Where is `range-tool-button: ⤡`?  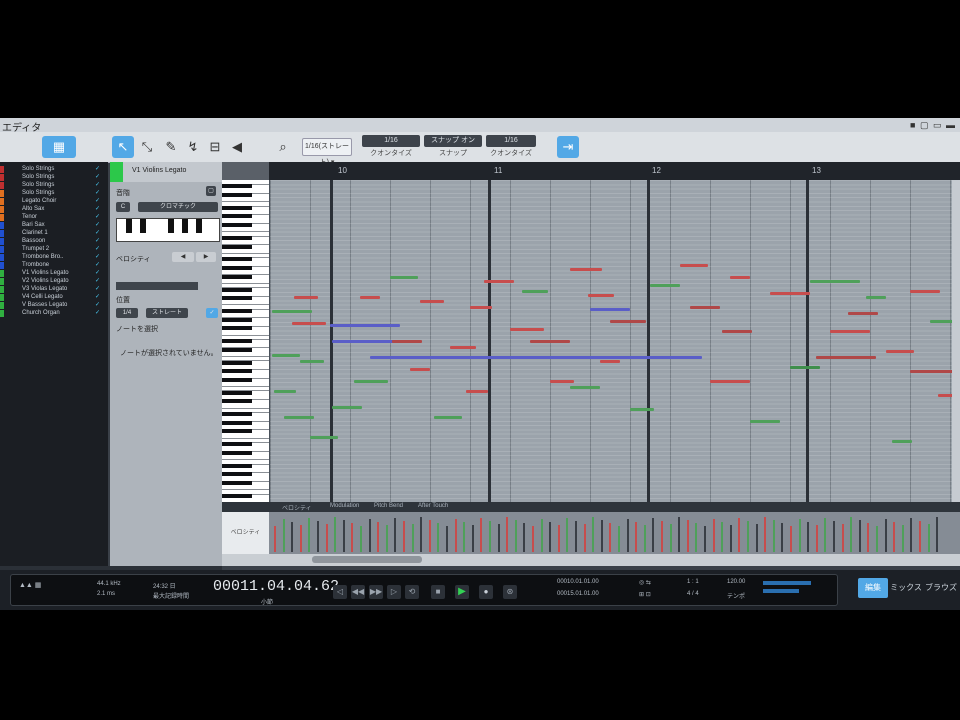
range-tool-button: ⤡ is located at coordinates (147, 147).